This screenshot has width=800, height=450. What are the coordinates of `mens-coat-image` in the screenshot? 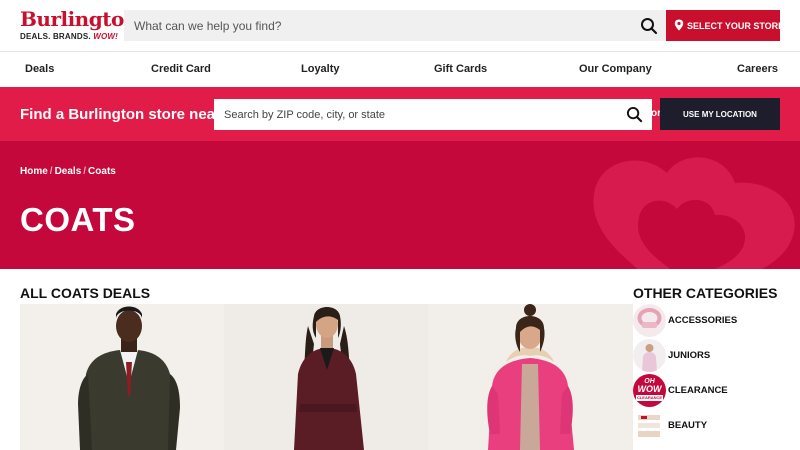 It's located at (122, 377).